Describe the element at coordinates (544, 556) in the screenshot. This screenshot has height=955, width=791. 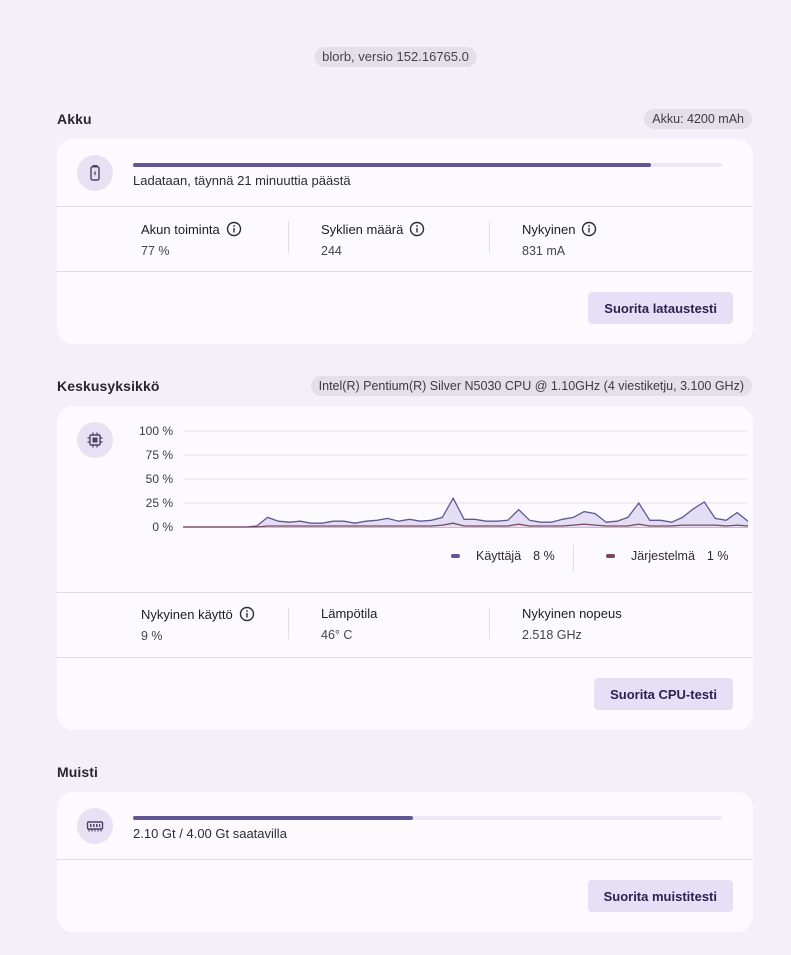
I see `legend-user-value: 8 %` at that location.